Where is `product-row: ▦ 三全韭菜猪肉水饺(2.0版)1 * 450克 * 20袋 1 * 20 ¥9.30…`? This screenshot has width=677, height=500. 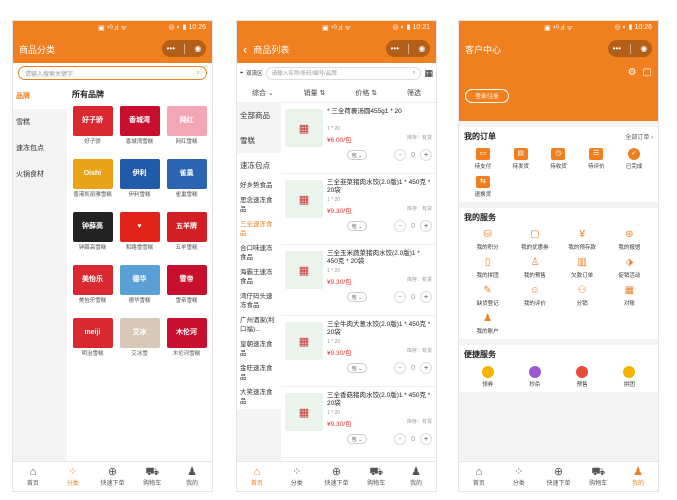
product-row: ▦ 三全韭菜猪肉水饺(2.0版)1 * 450克 * 20袋 1 * 20 ¥9.30… is located at coordinates (358, 209).